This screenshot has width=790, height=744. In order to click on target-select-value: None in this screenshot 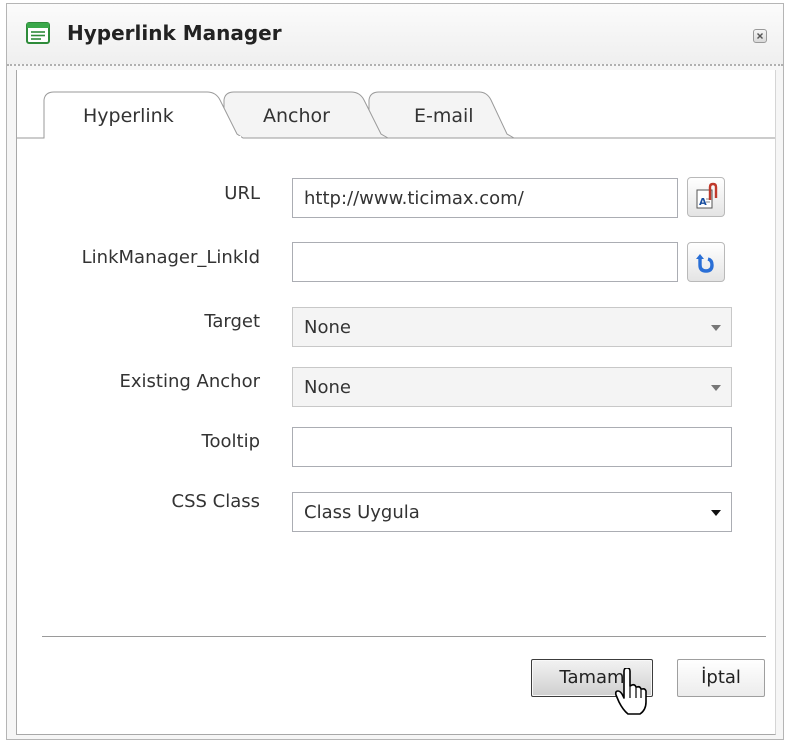, I will do `click(327, 327)`.